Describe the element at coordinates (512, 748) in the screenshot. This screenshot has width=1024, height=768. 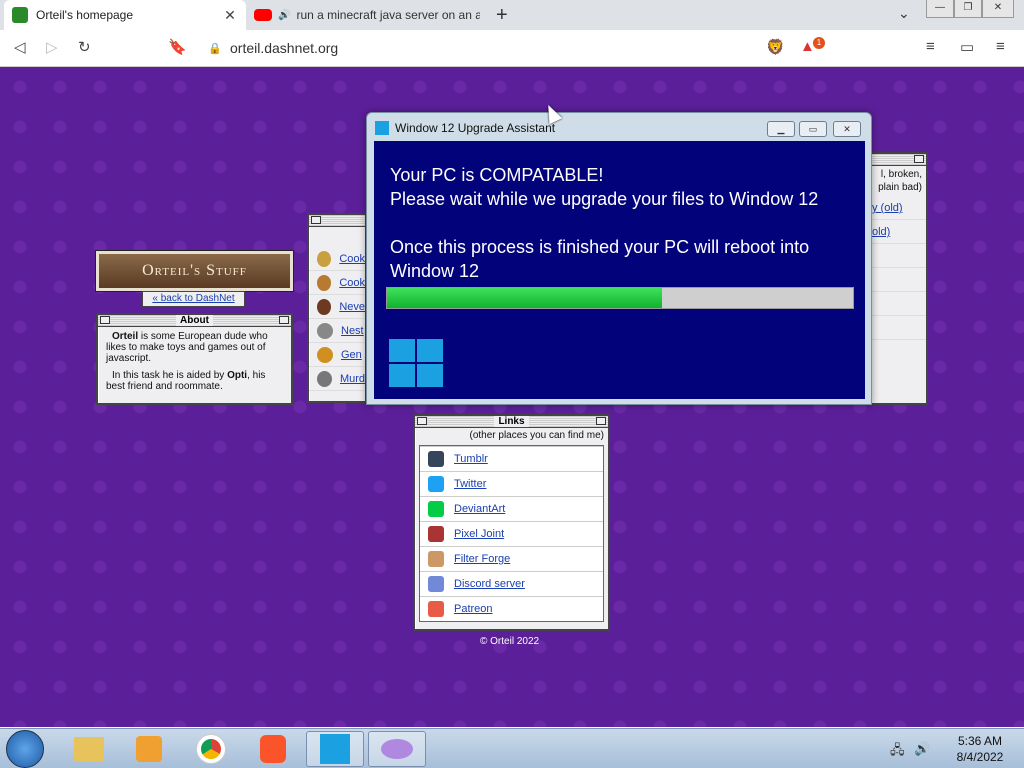
I see `taskbar: 🖧 🔊 5:36 AM 8/4/2022` at that location.